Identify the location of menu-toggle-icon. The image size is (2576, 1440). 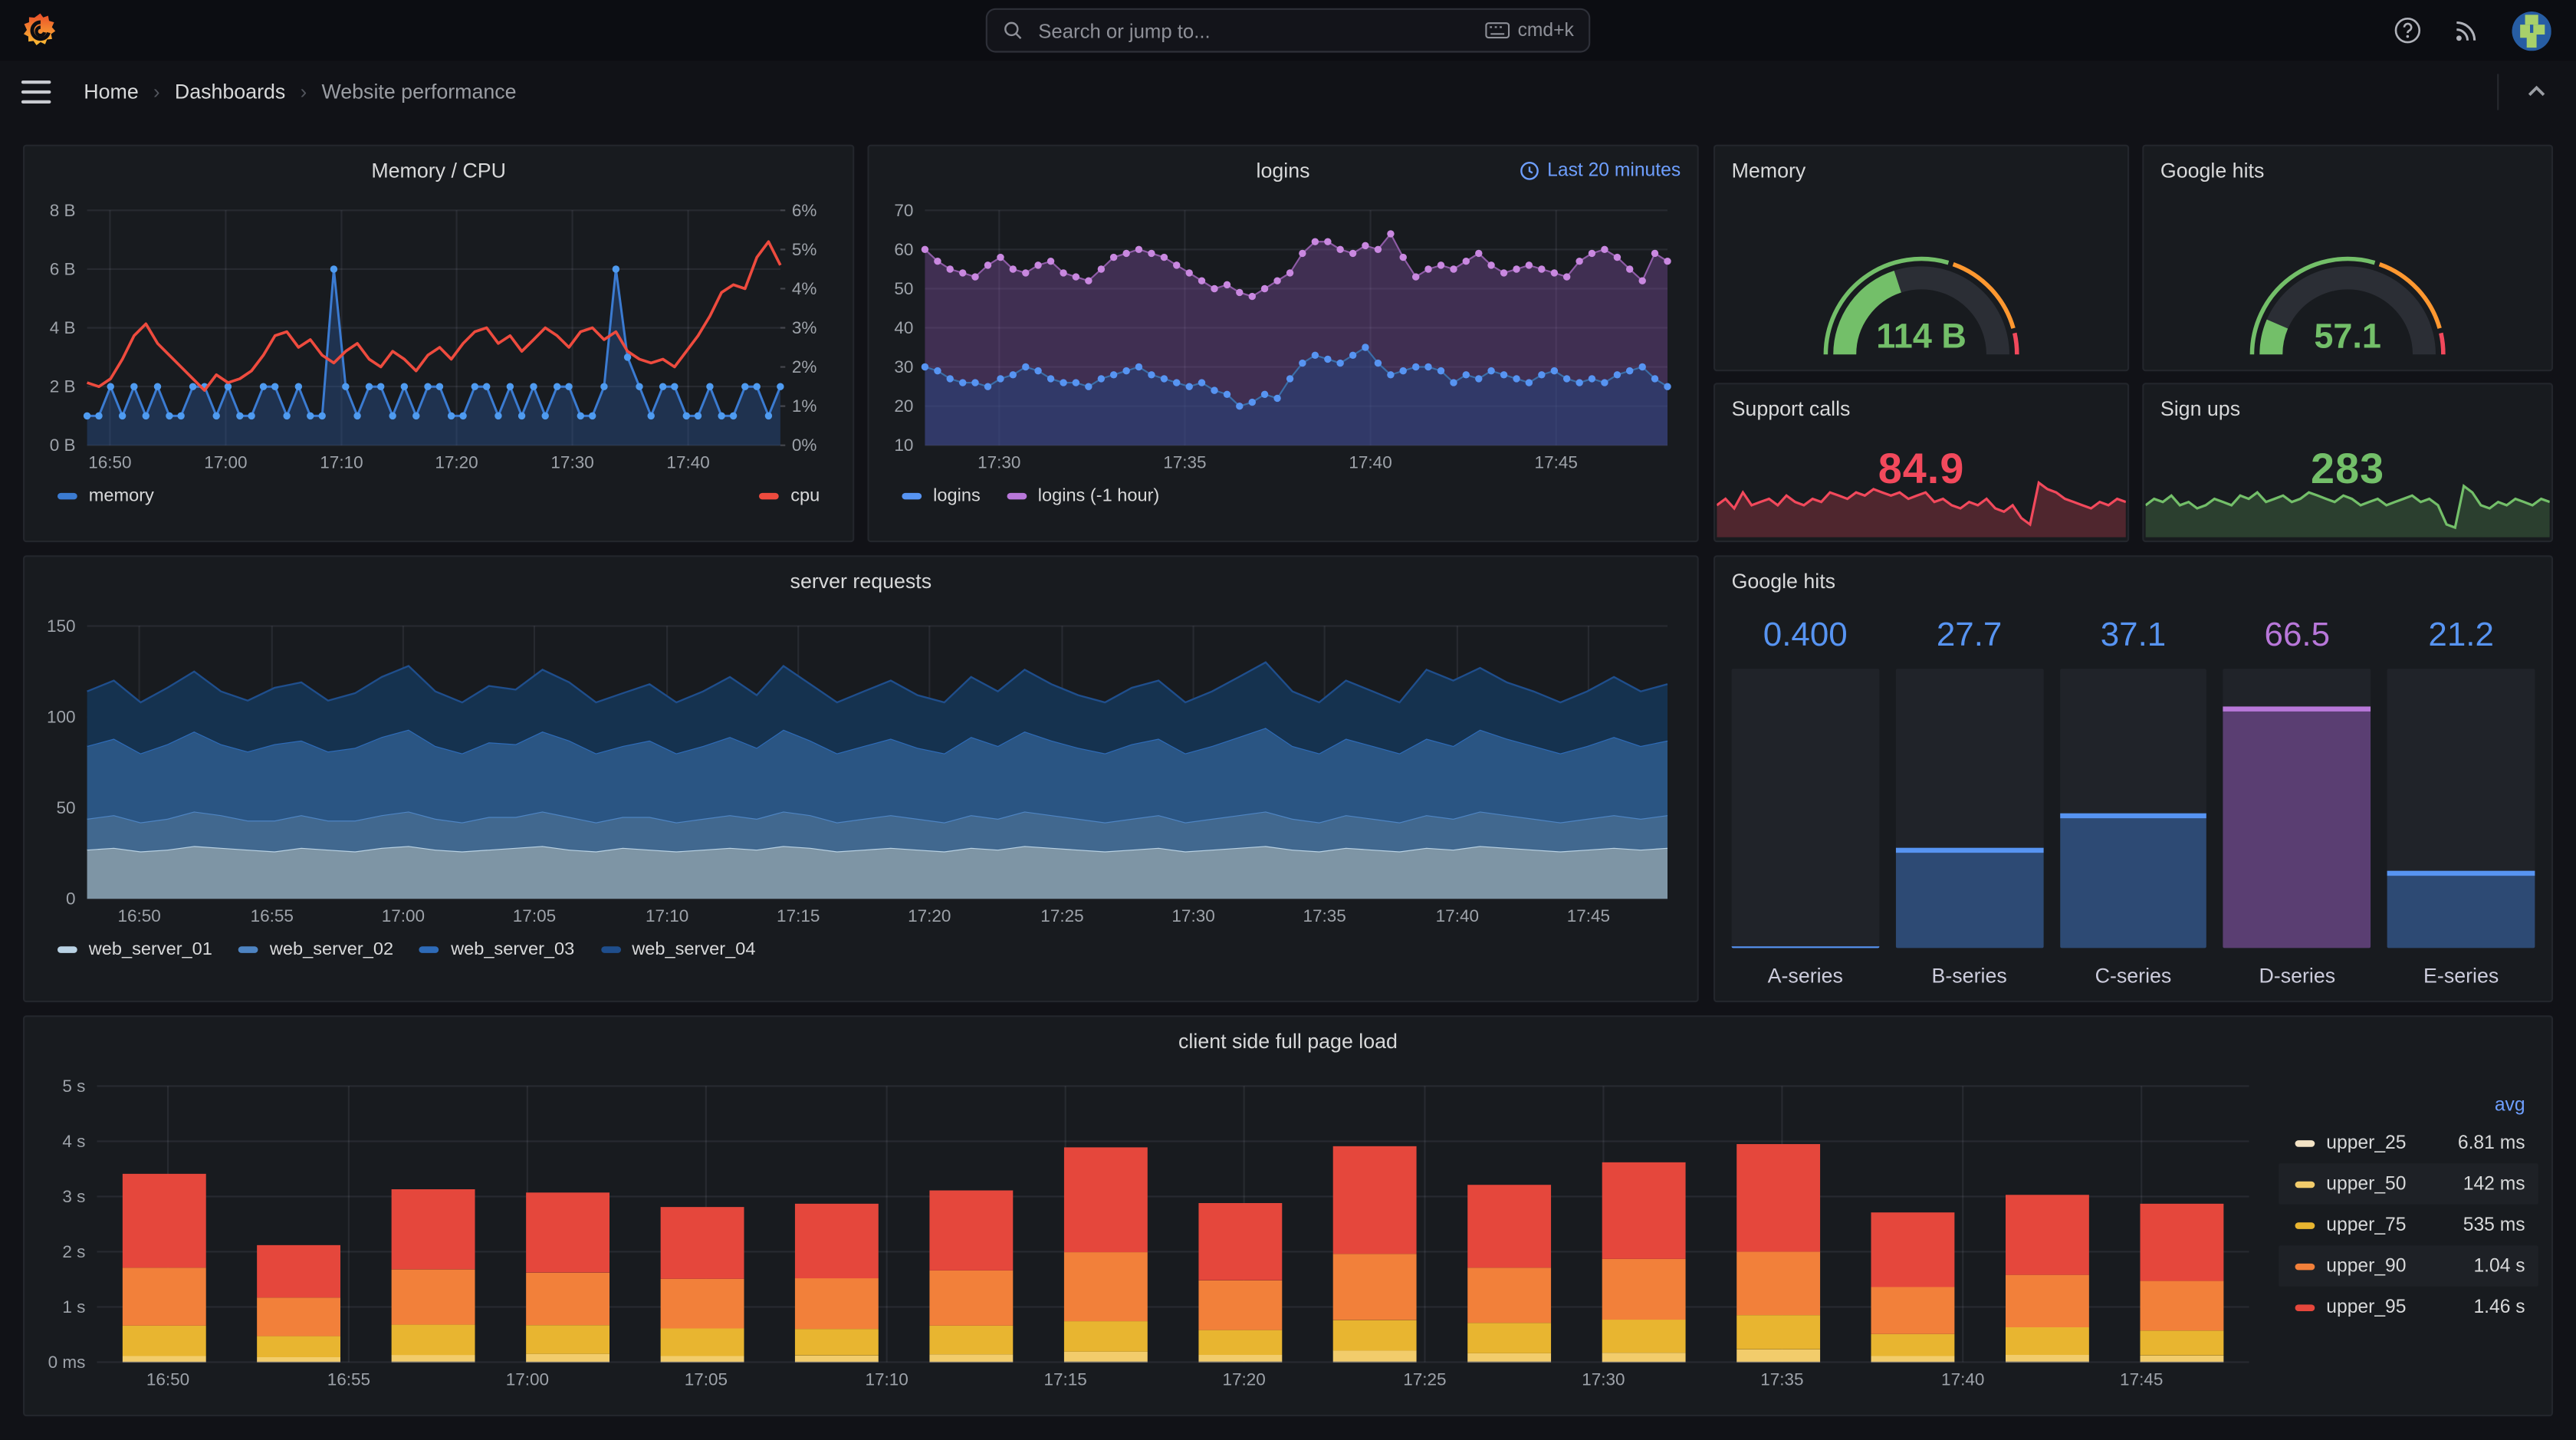
(36, 92).